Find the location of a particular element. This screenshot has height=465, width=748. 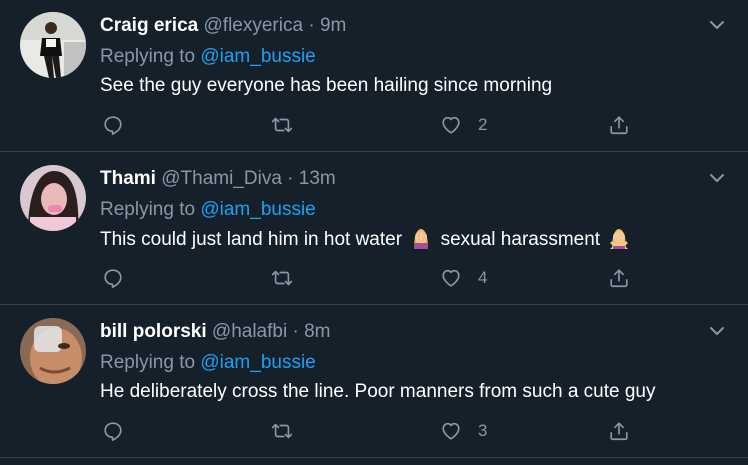

display-name: Thami is located at coordinates (128, 178).